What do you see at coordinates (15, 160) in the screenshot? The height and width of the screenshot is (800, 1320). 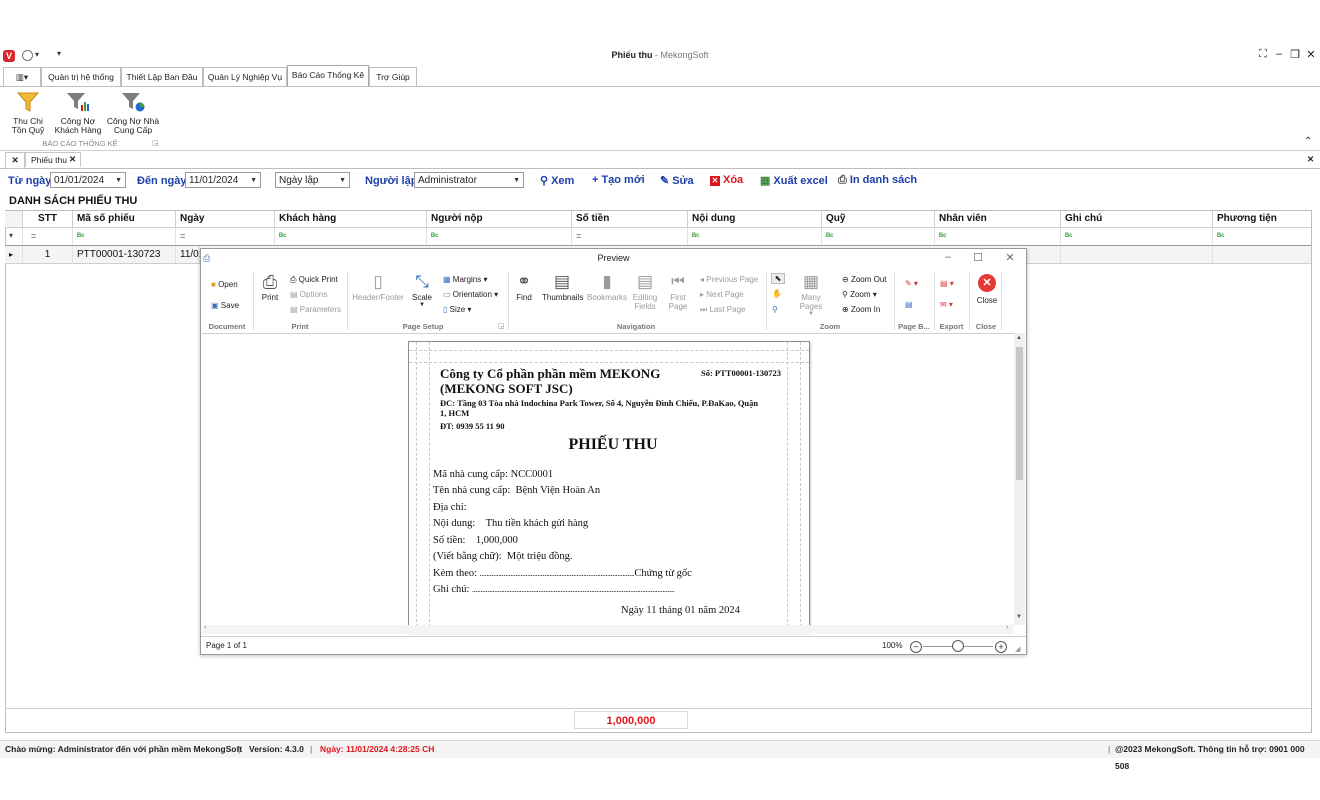 I see `close-all-tabs-icon: ✕` at bounding box center [15, 160].